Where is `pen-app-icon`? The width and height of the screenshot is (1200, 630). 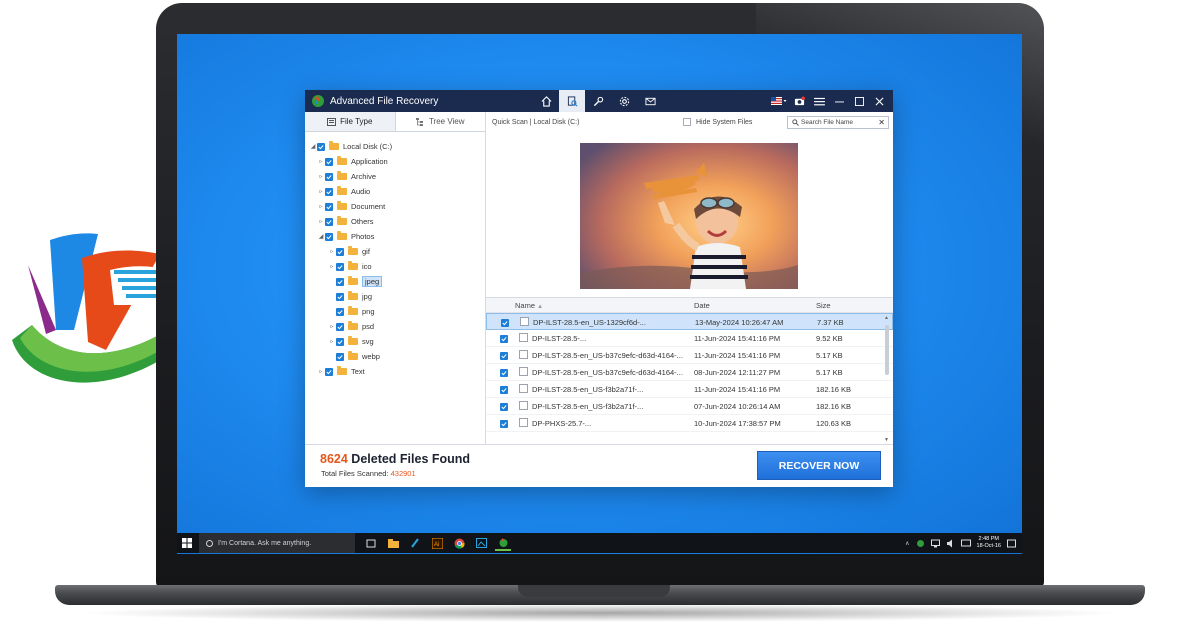
pen-app-icon is located at coordinates (415, 543).